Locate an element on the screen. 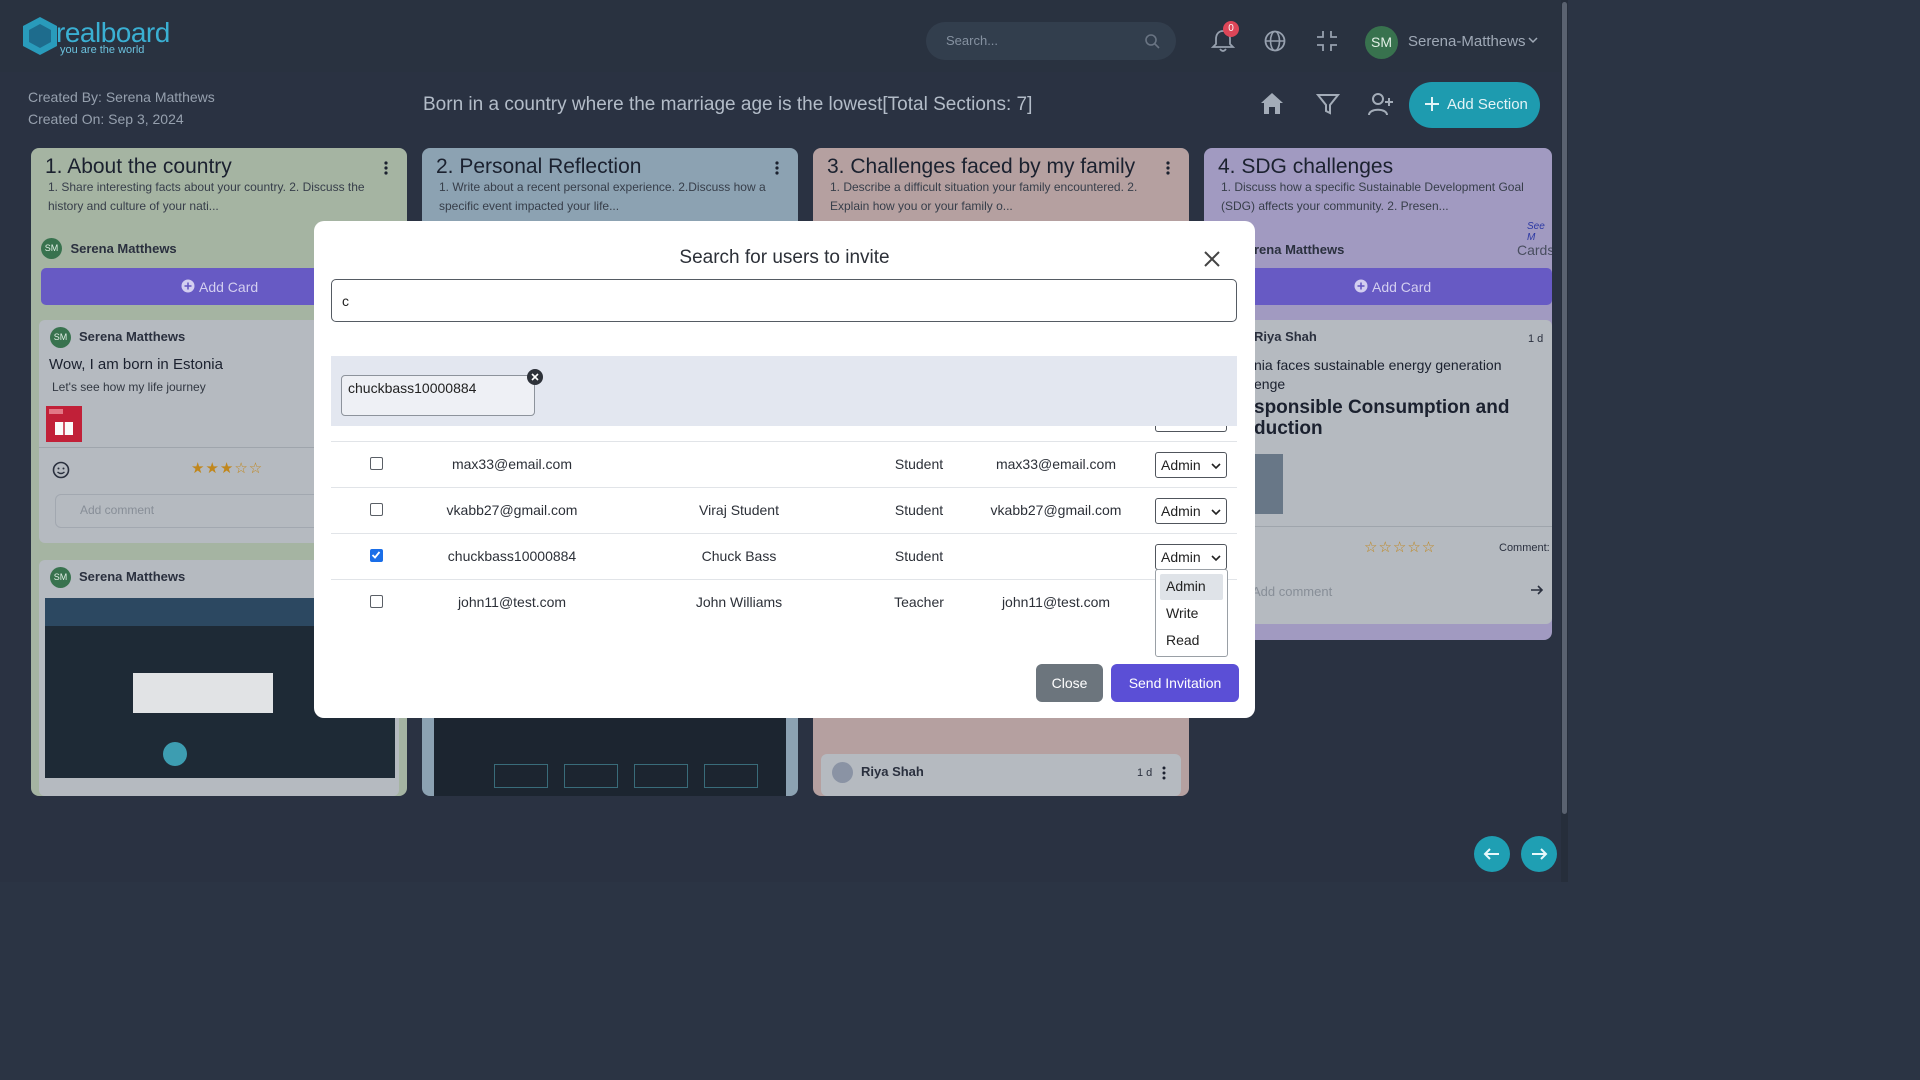  arrow-right-icon is located at coordinates (1540, 854).